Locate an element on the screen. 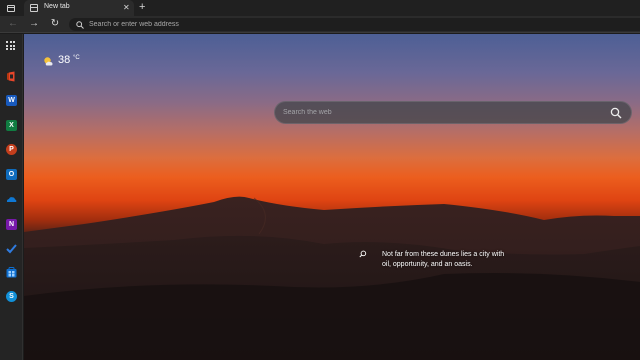  image-info-search-icon is located at coordinates (363, 254).